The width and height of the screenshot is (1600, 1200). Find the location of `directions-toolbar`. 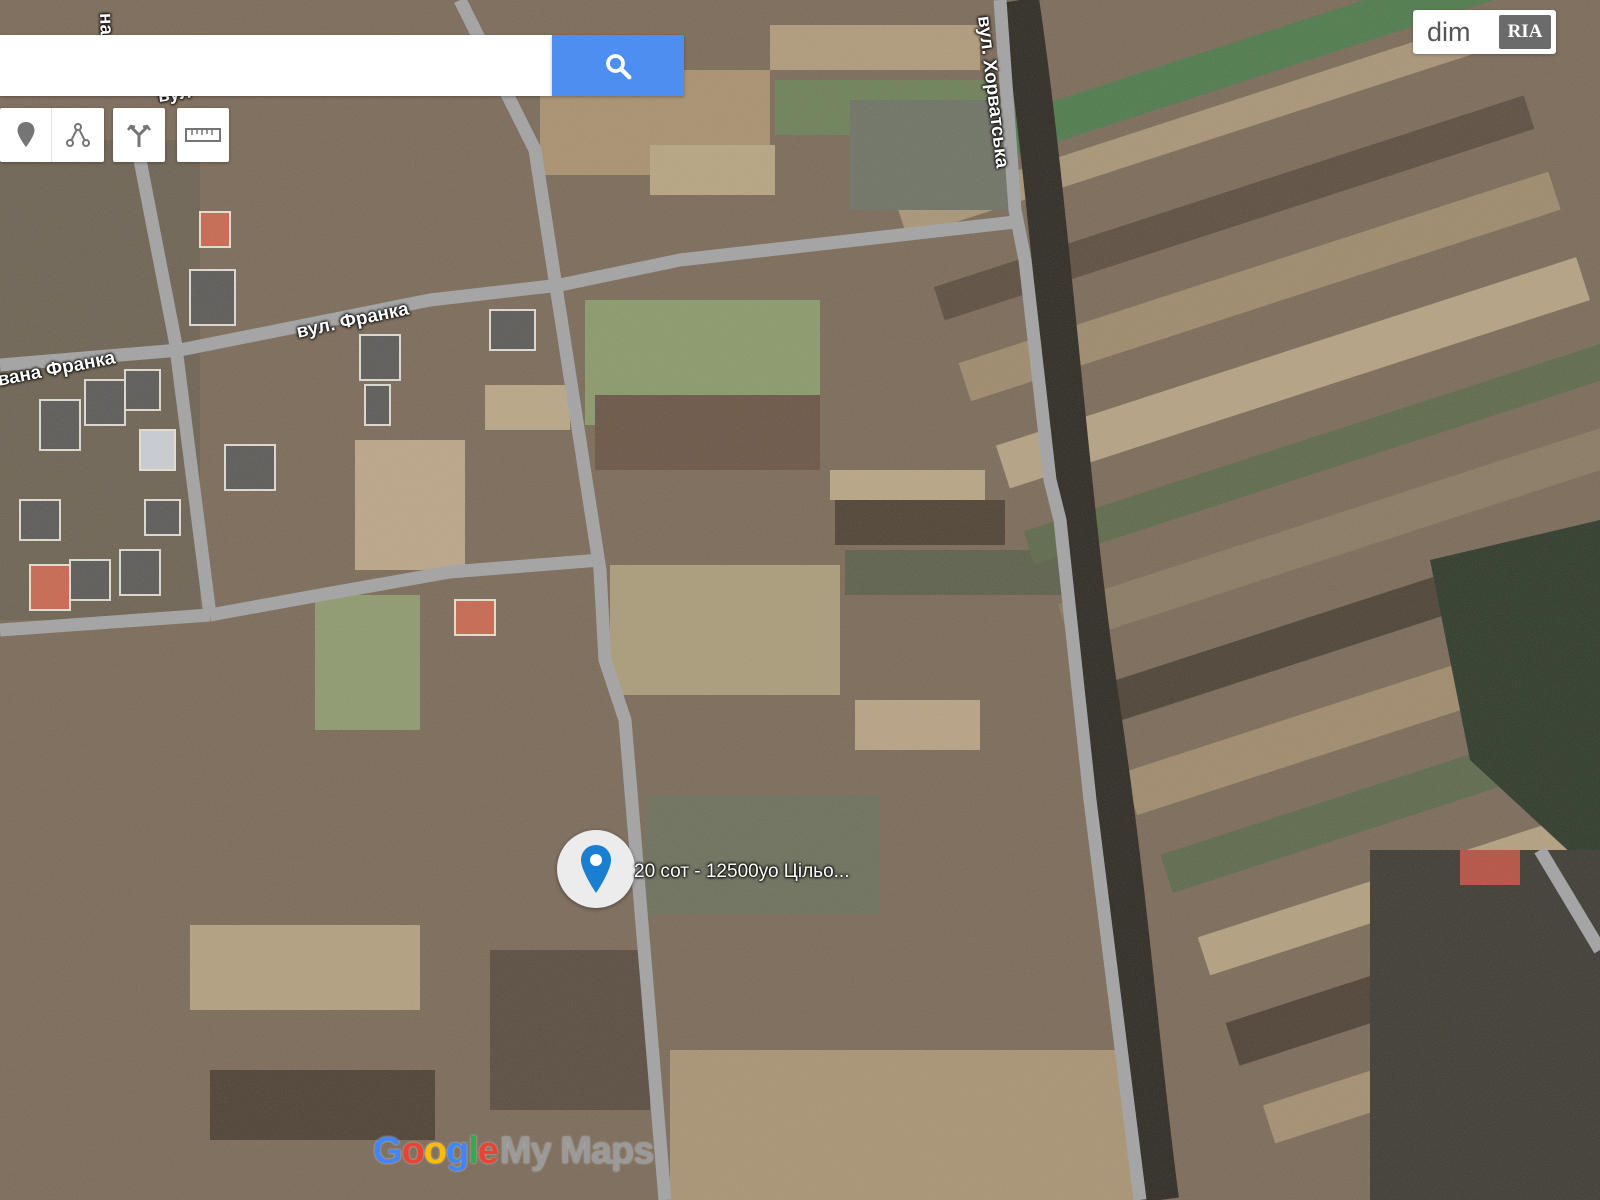

directions-toolbar is located at coordinates (139, 135).